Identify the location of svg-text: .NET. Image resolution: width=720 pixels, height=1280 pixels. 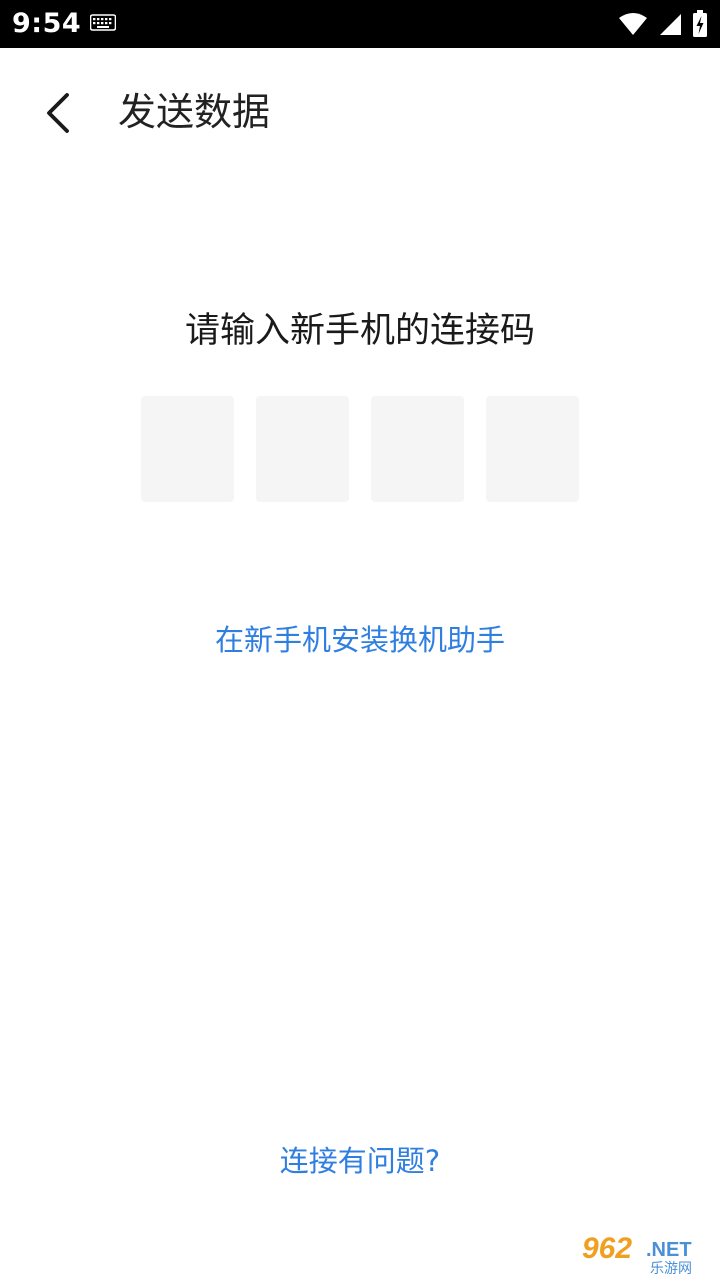
(669, 1250).